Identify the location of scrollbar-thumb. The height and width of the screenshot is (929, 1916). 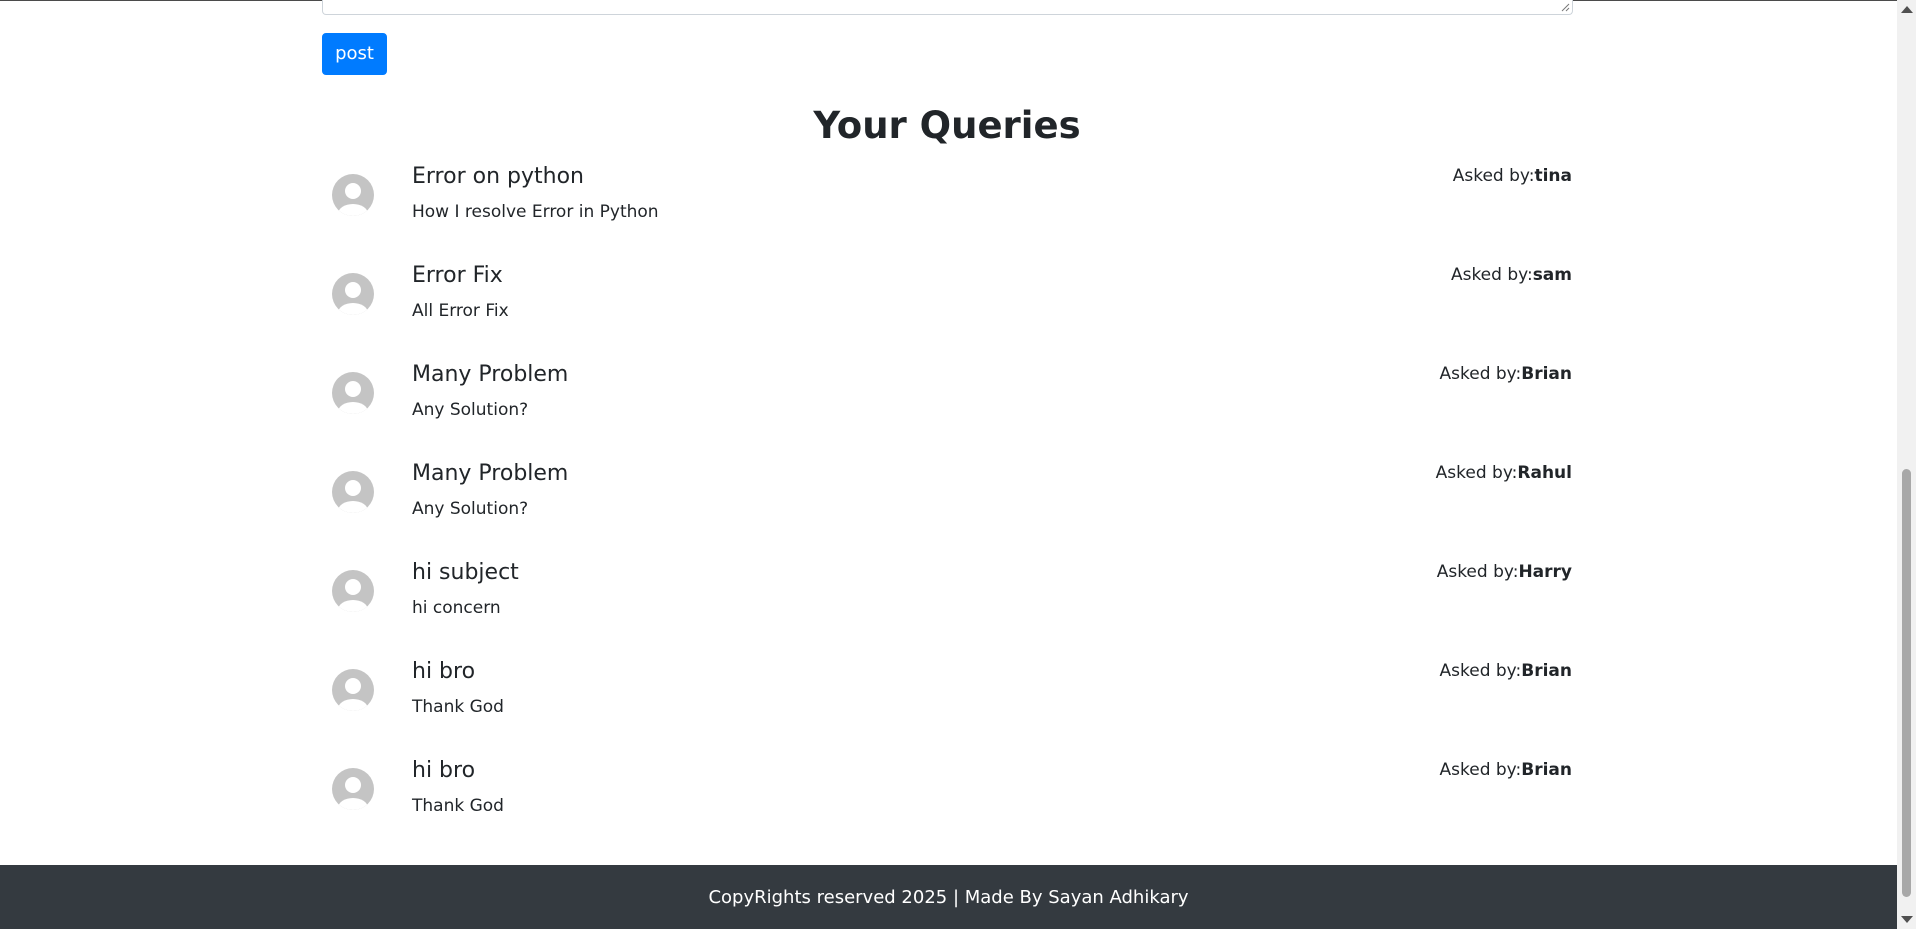
(1906, 683).